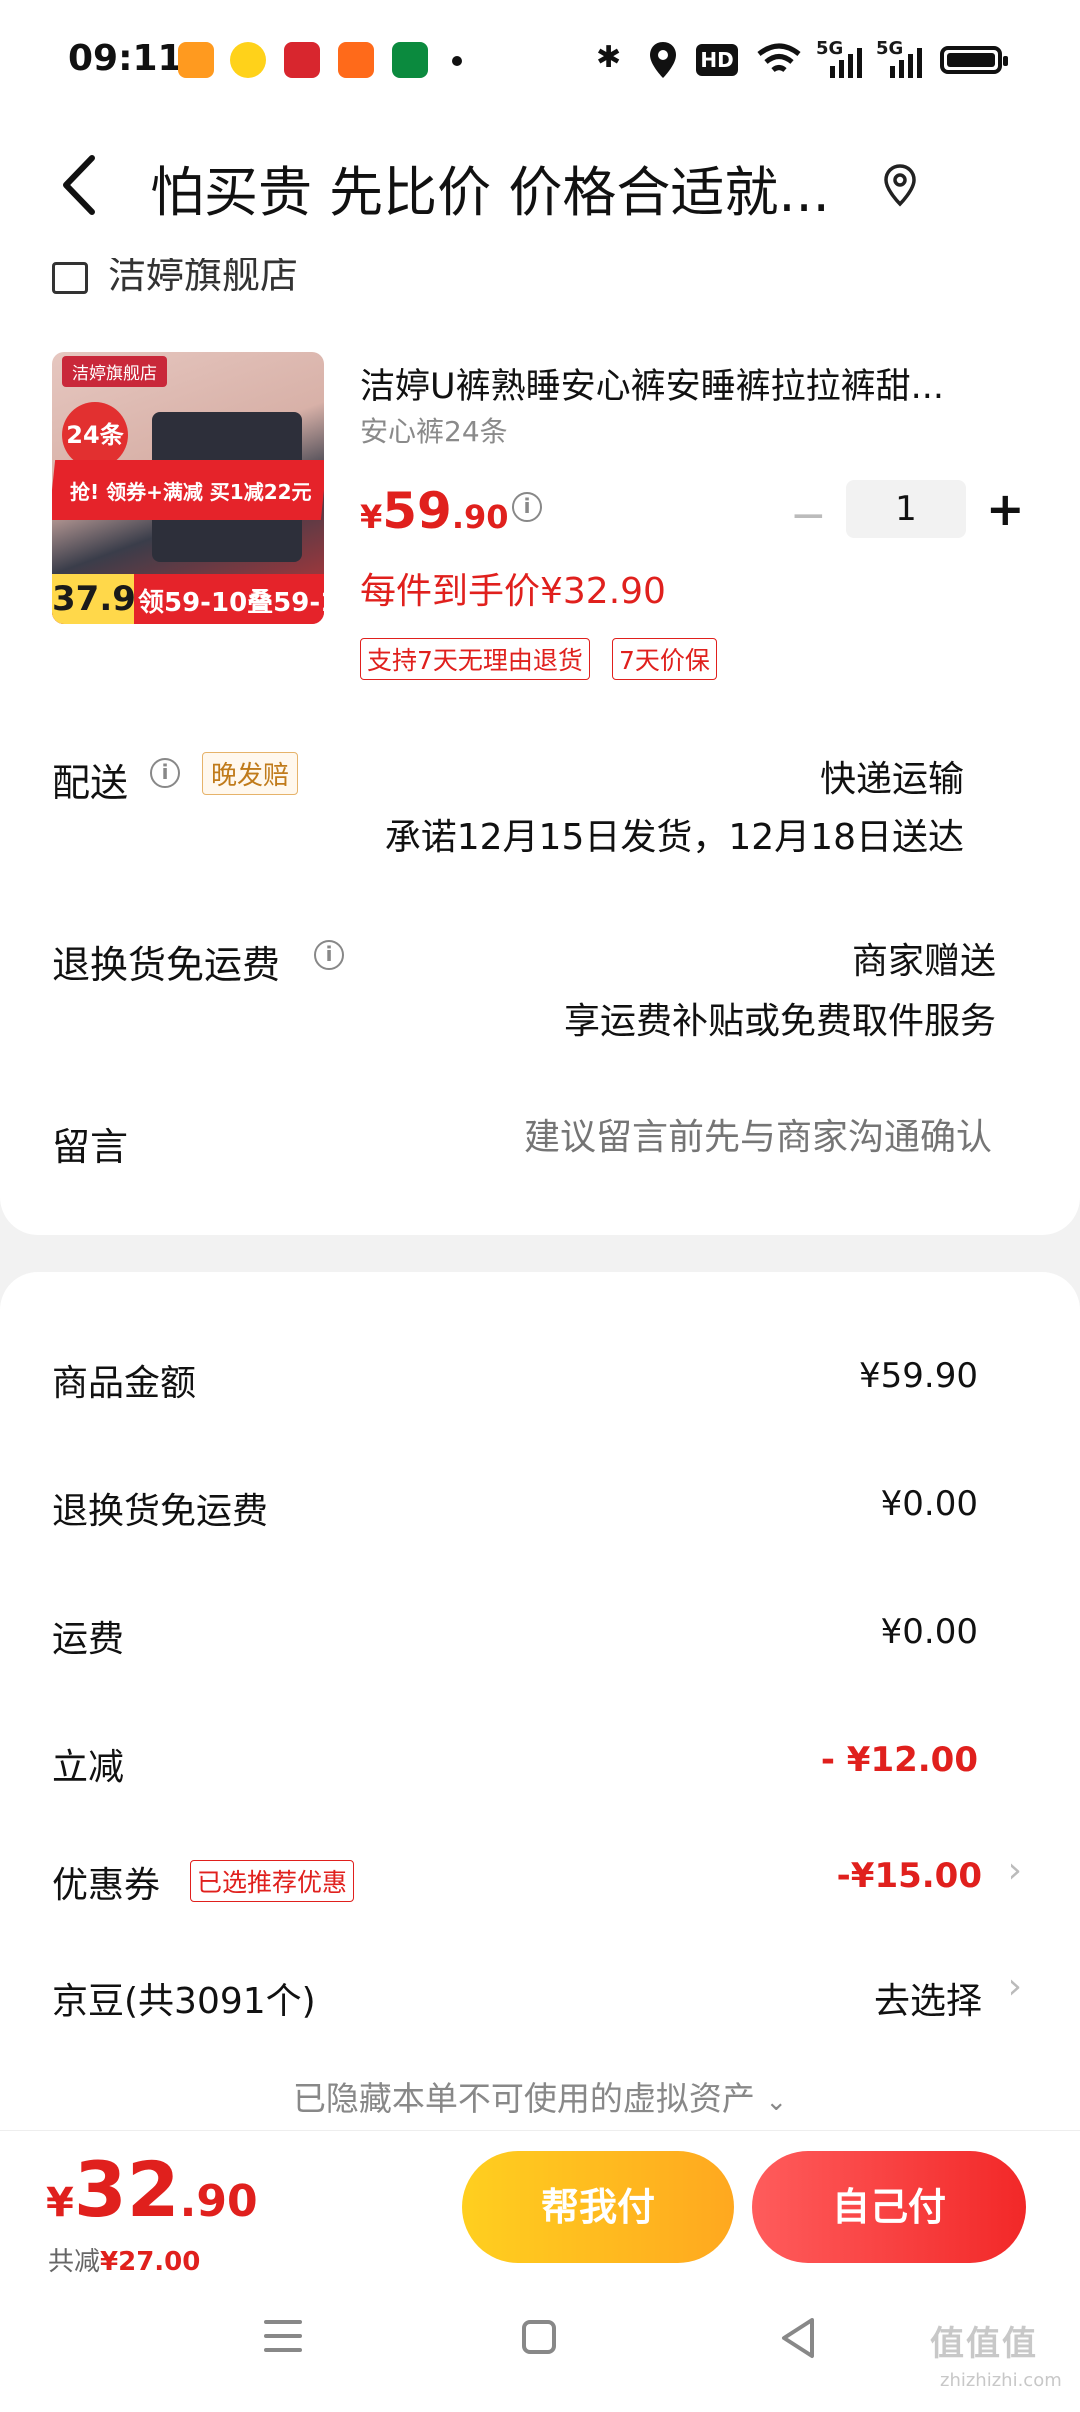  What do you see at coordinates (900, 185) in the screenshot?
I see `location-pin-icon` at bounding box center [900, 185].